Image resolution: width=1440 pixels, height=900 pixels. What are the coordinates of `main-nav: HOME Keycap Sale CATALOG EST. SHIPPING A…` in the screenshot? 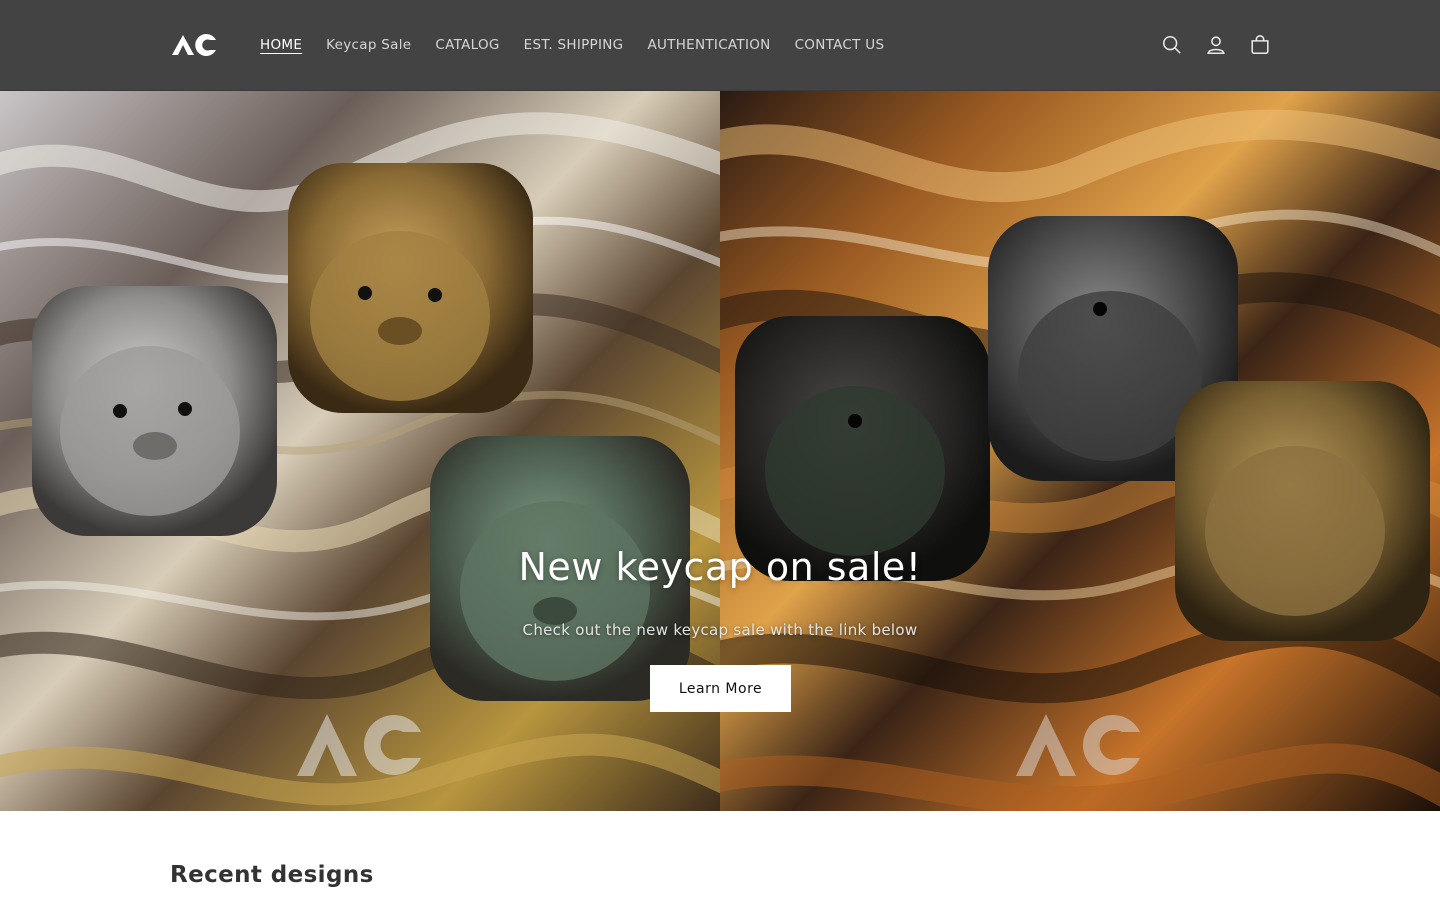 It's located at (572, 45).